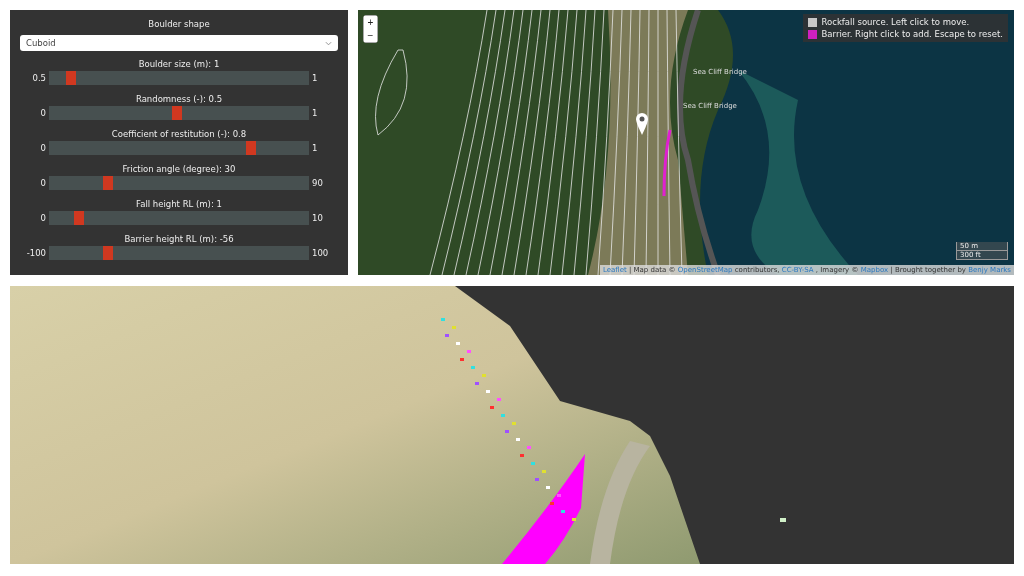  What do you see at coordinates (642, 124) in the screenshot?
I see `map-marker-icon` at bounding box center [642, 124].